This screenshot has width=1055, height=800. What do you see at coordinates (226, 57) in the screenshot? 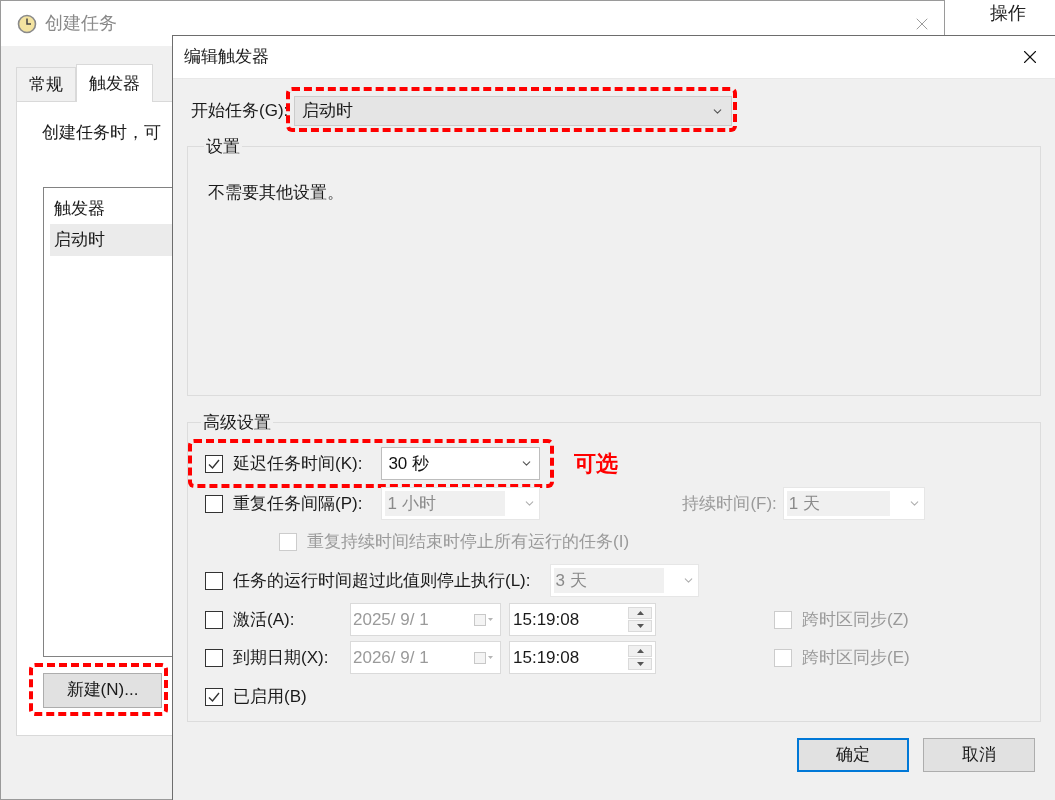
I see `dialog-title: 编辑触发器` at bounding box center [226, 57].